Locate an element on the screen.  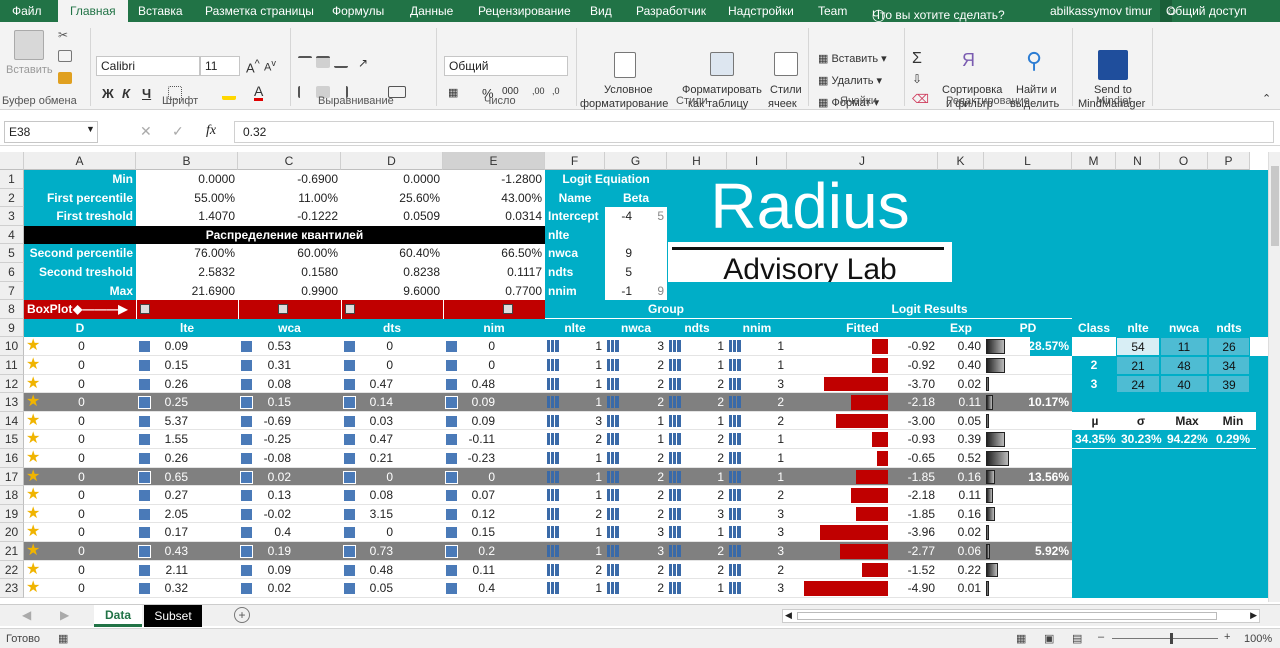
select-all-corner is located at coordinates (12, 161).